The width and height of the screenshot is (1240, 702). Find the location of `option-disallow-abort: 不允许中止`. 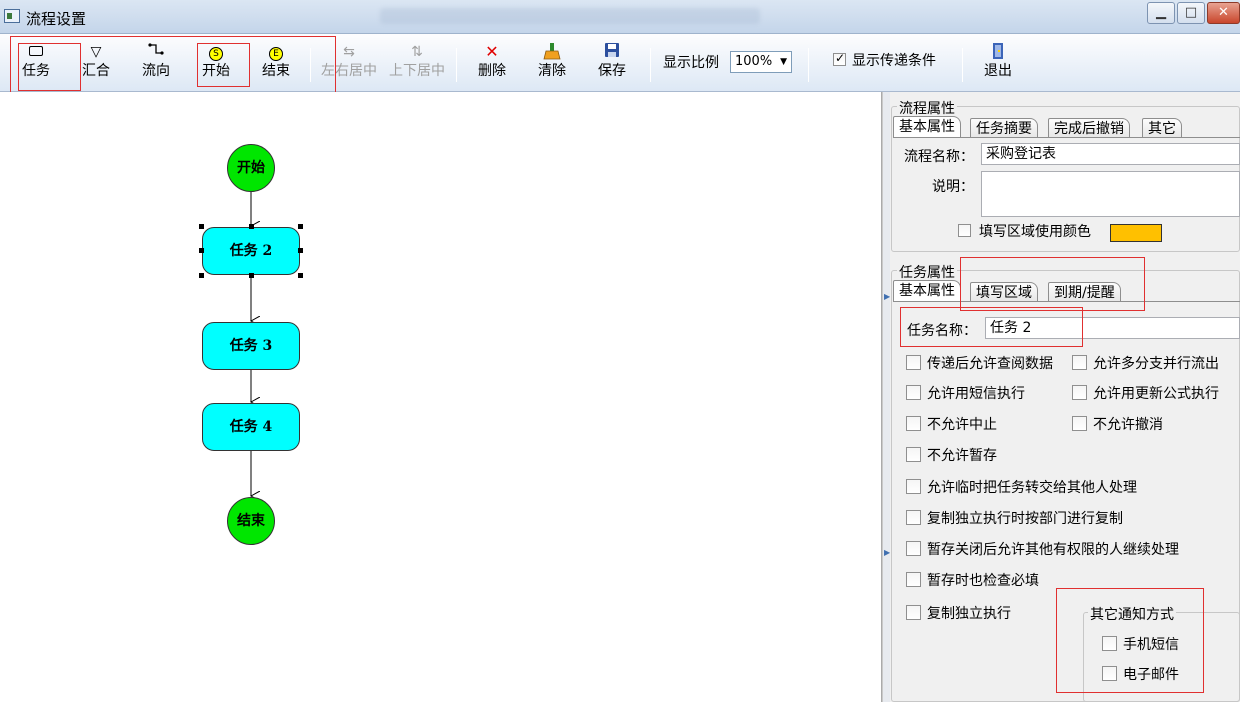

option-disallow-abort: 不允许中止 is located at coordinates (986, 423).